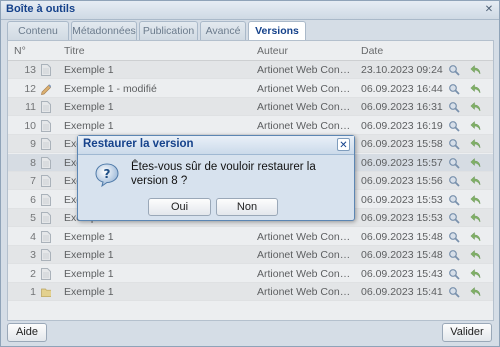 The height and width of the screenshot is (347, 500). I want to click on question-icon: ?, so click(107, 175).